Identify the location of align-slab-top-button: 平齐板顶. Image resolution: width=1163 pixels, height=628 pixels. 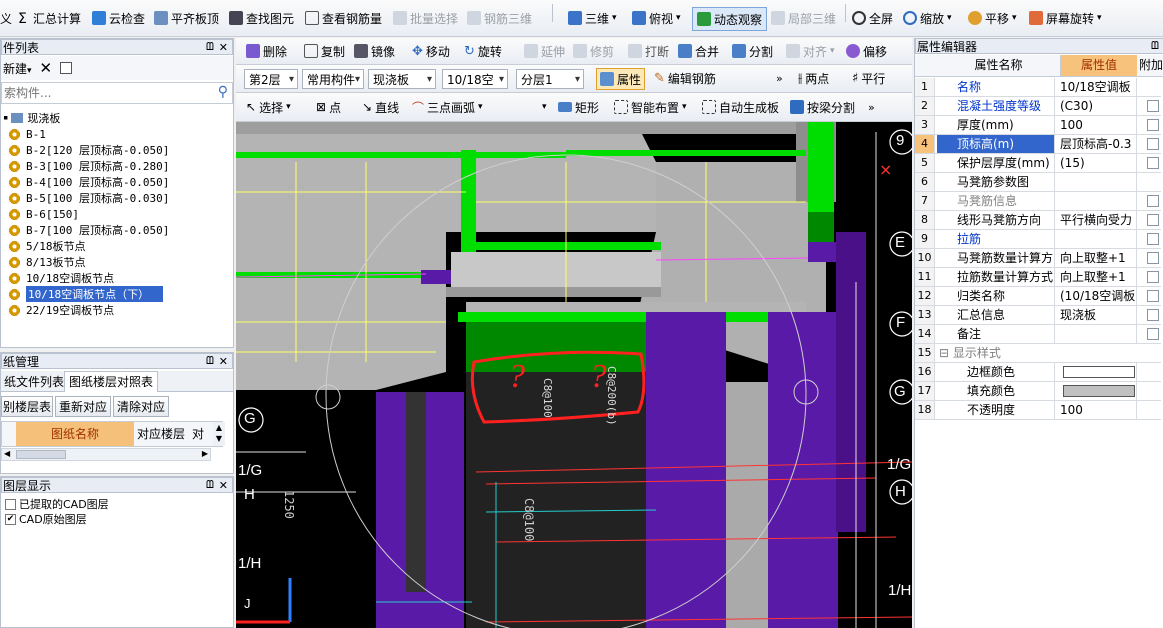
(186, 18).